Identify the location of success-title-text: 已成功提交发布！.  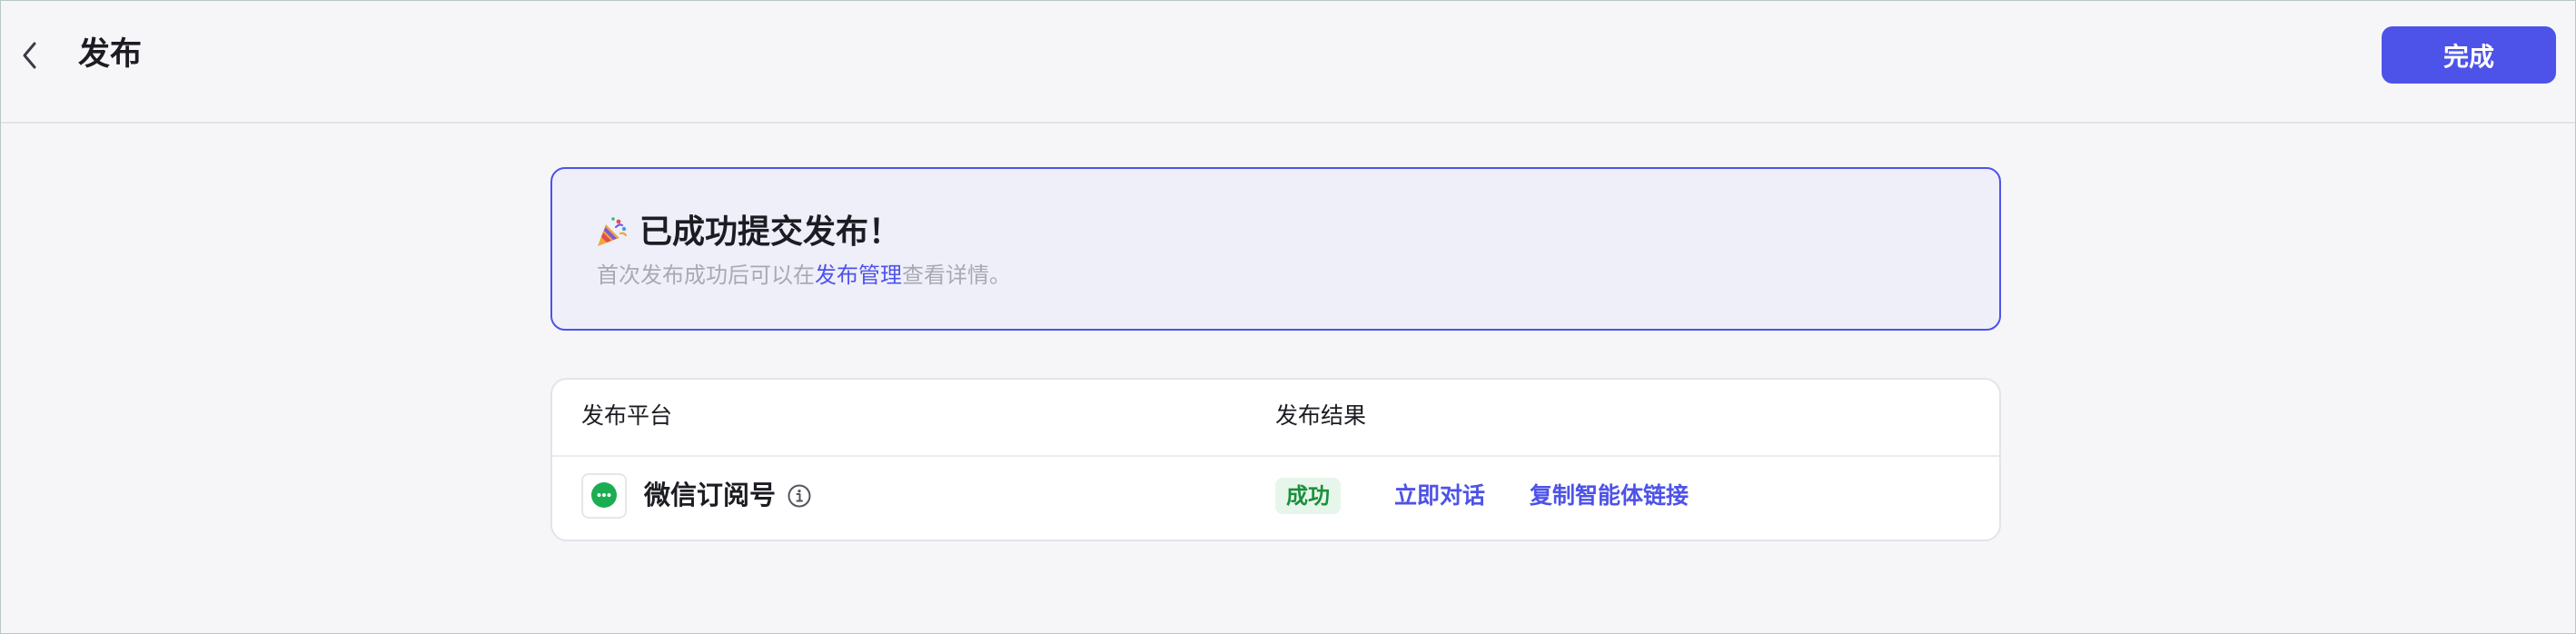
(770, 232).